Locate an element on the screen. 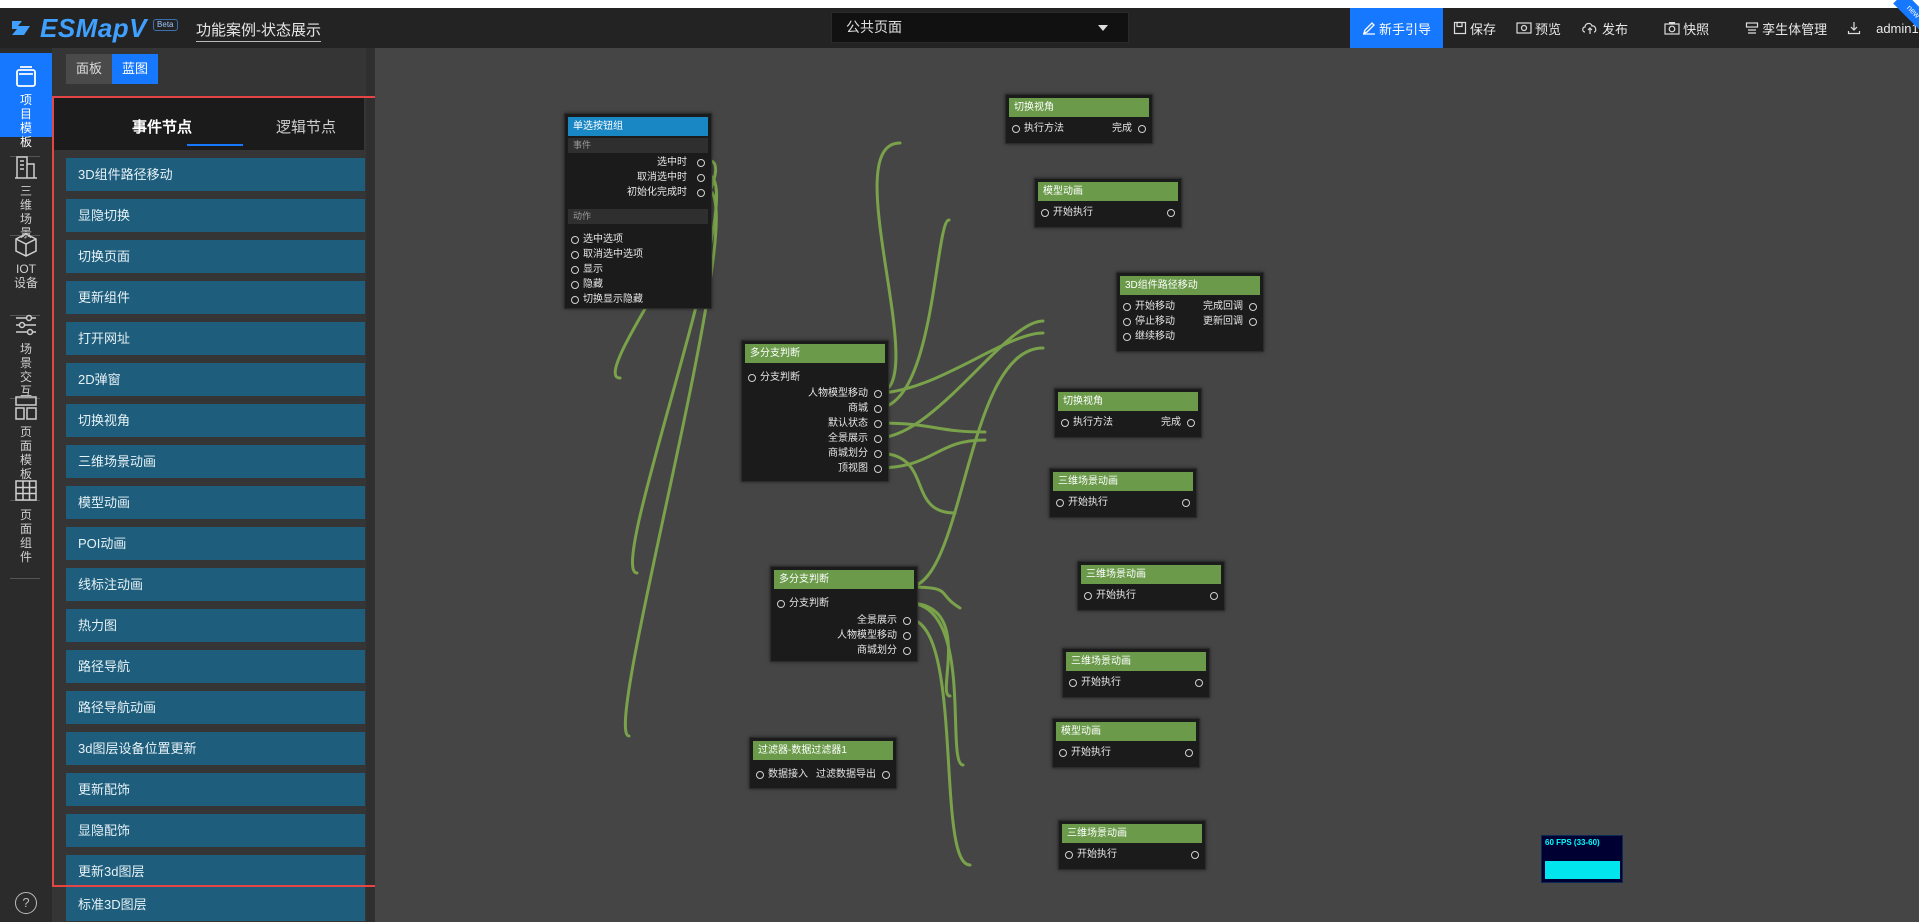 The image size is (1919, 922). publish-button: 发布 is located at coordinates (1604, 28).